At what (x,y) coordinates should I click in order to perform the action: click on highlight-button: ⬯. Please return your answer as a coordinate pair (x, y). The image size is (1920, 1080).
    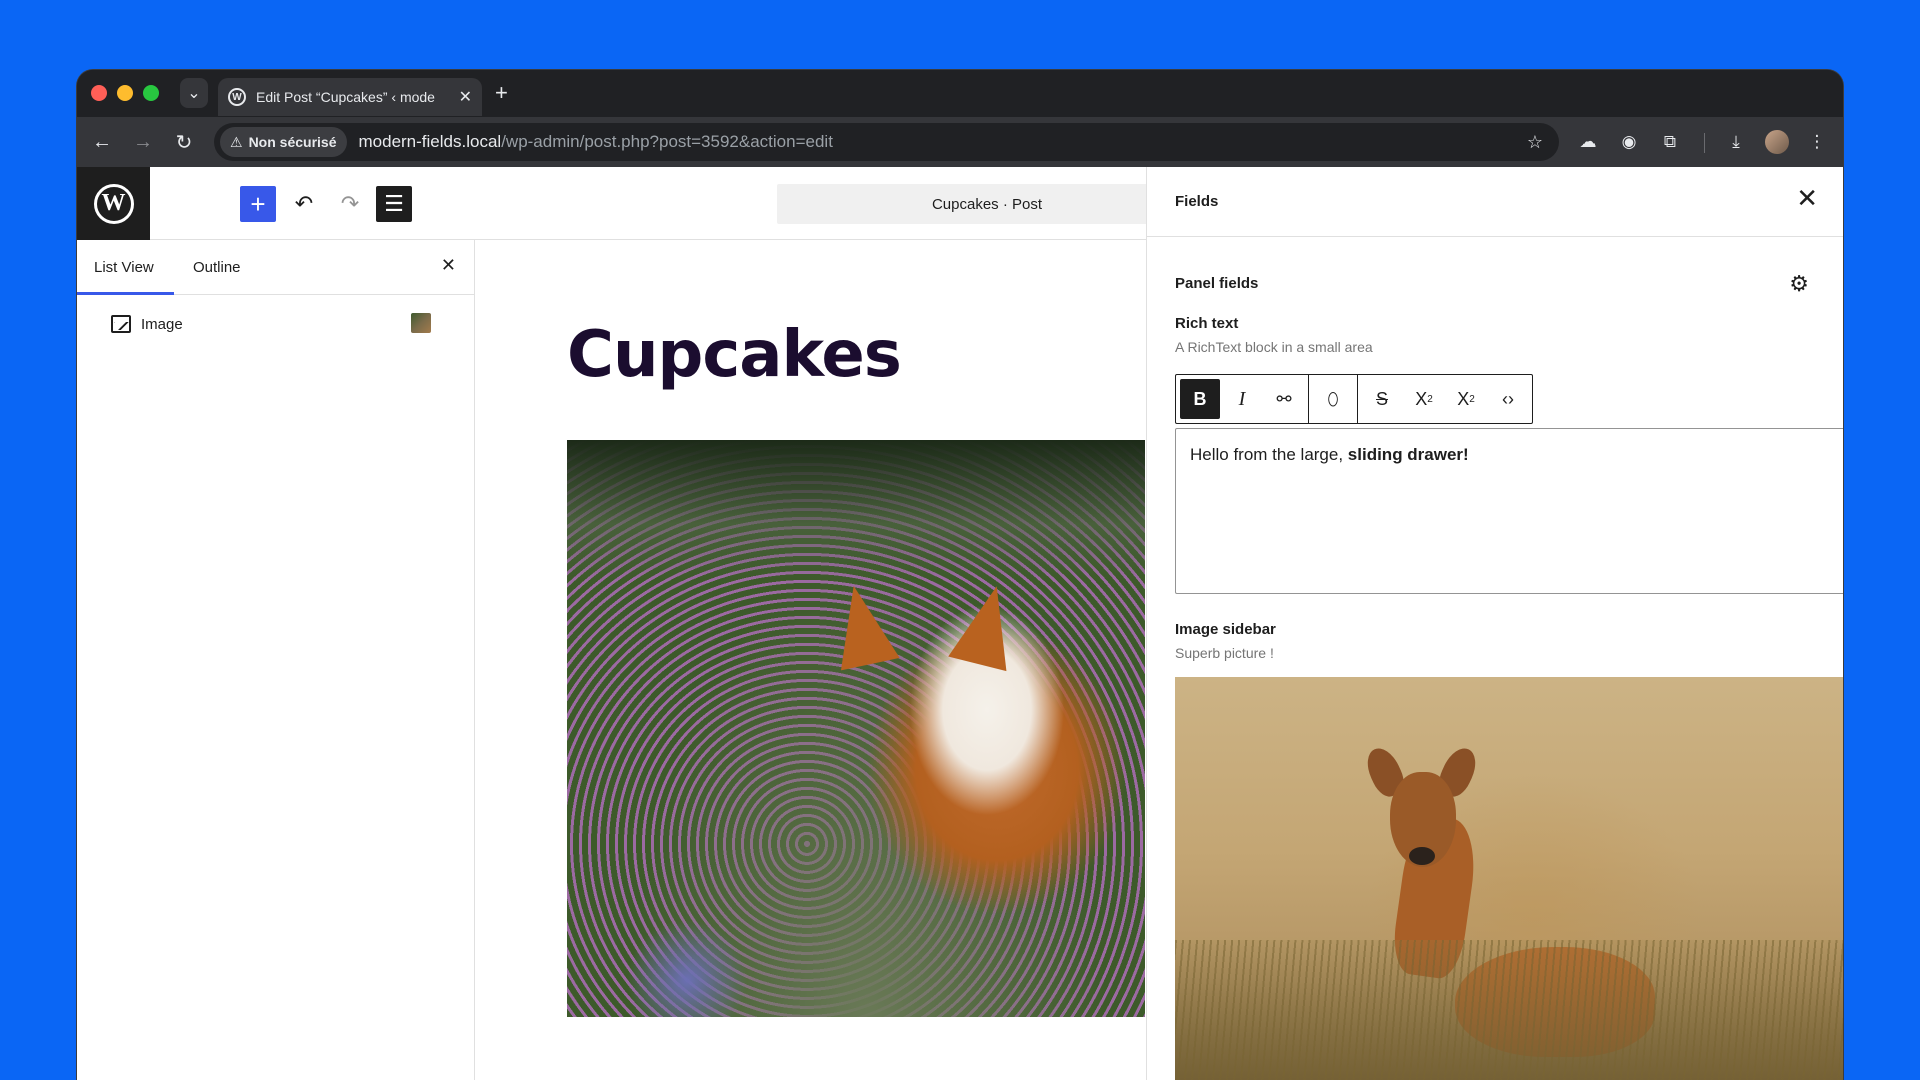
    Looking at the image, I should click on (1333, 399).